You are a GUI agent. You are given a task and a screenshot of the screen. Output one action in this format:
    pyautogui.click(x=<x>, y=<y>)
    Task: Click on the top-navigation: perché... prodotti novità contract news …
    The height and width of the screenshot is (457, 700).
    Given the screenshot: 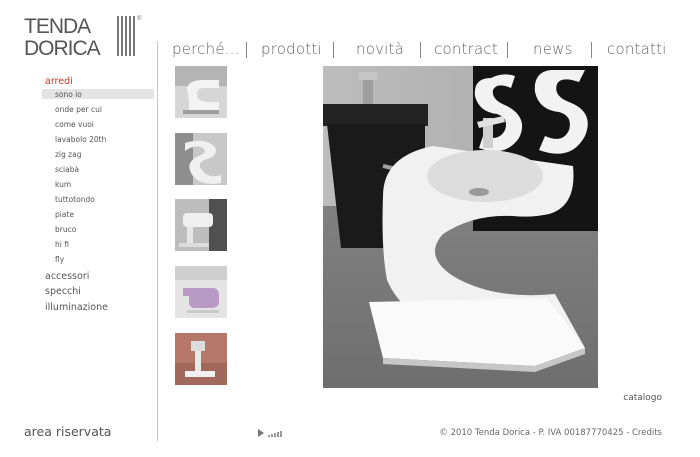 What is the action you would take?
    pyautogui.click(x=418, y=50)
    